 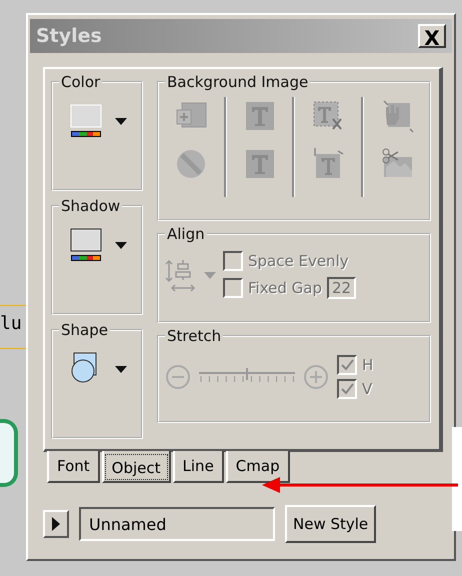 I want to click on play-icon, so click(x=56, y=524).